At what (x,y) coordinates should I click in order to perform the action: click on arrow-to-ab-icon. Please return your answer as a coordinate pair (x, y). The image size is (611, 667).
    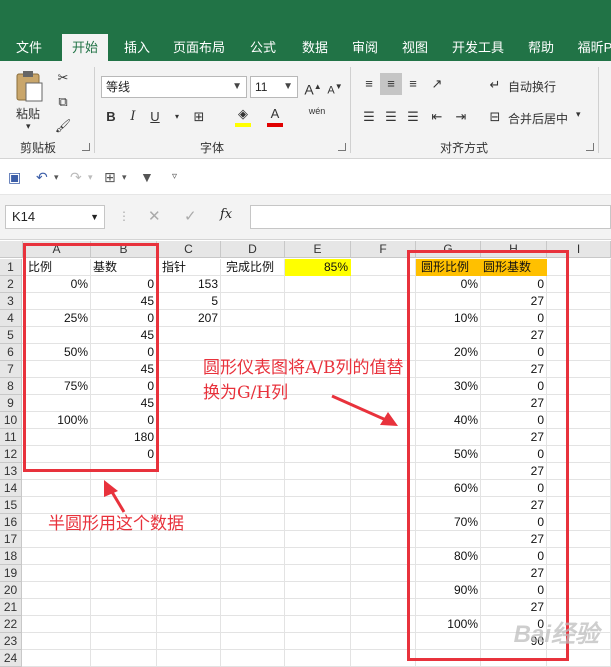
    Looking at the image, I should click on (118, 502).